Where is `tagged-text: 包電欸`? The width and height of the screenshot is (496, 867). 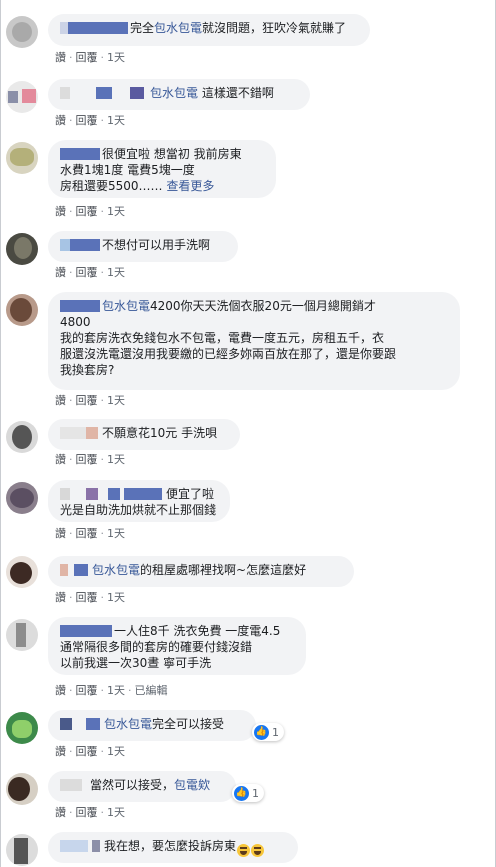 tagged-text: 包電欸 is located at coordinates (192, 785).